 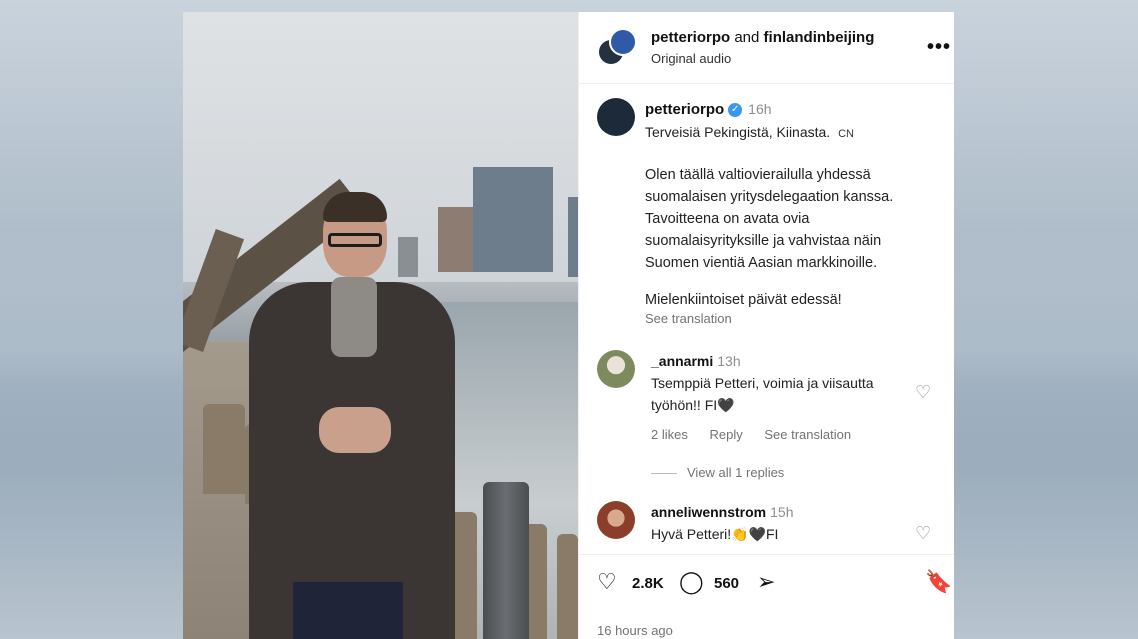 I want to click on bookmark-icon: 🔖, so click(x=938, y=582).